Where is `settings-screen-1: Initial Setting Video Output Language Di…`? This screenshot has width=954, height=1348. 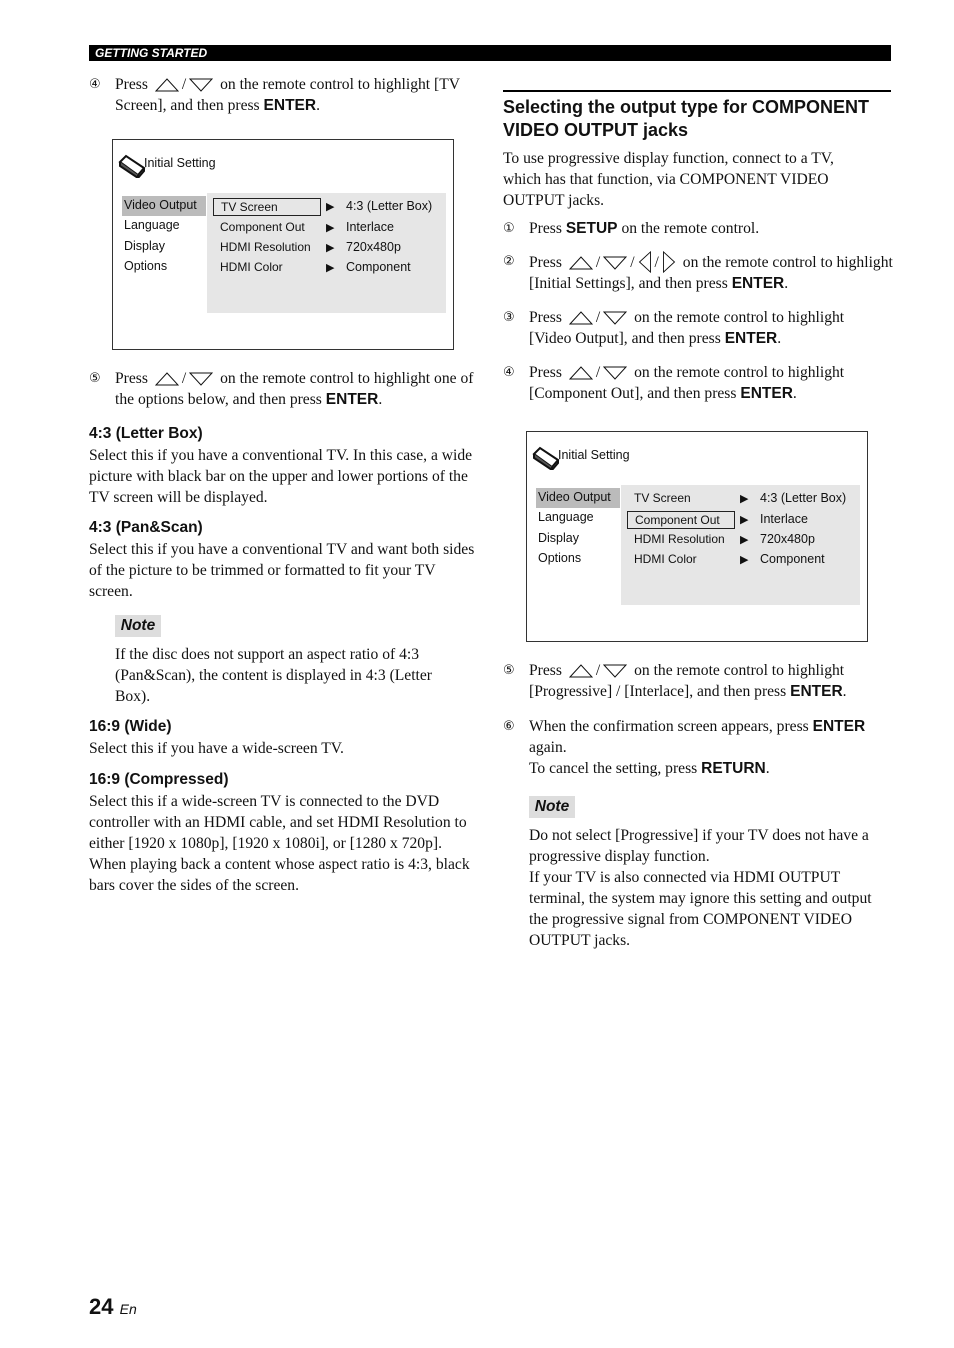 settings-screen-1: Initial Setting Video Output Language Di… is located at coordinates (283, 244).